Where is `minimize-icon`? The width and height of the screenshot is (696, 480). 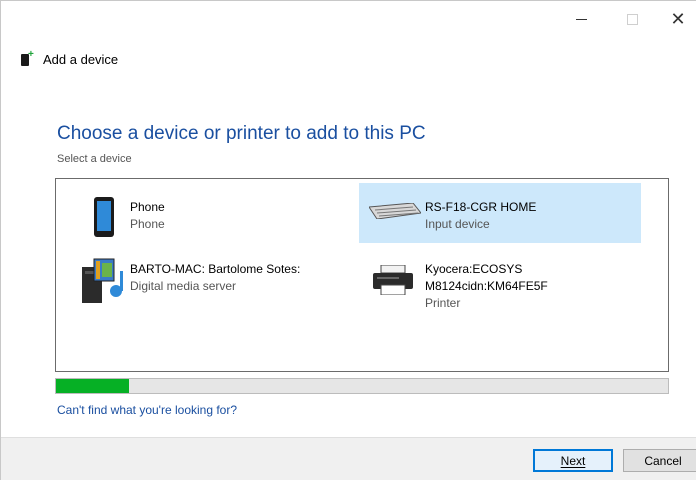 minimize-icon is located at coordinates (581, 19).